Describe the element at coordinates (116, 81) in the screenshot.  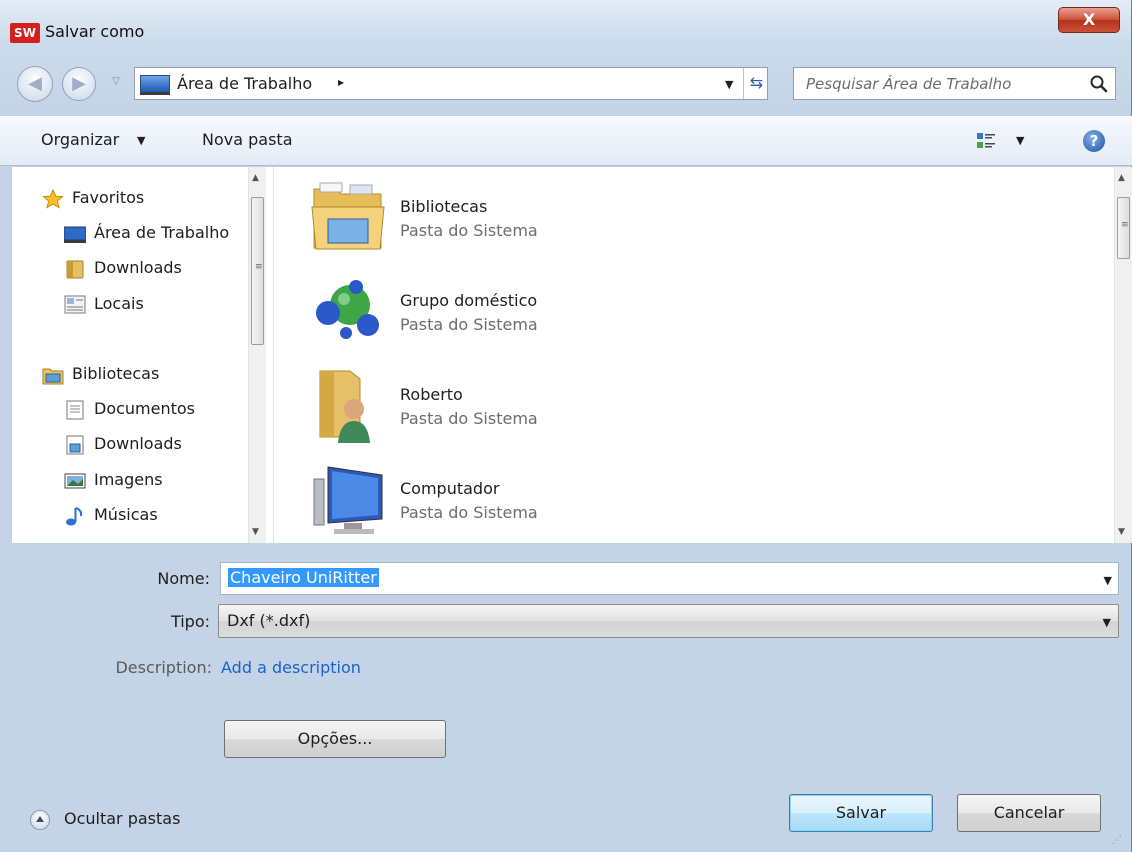
I see `chevron-down-icon: ▽` at that location.